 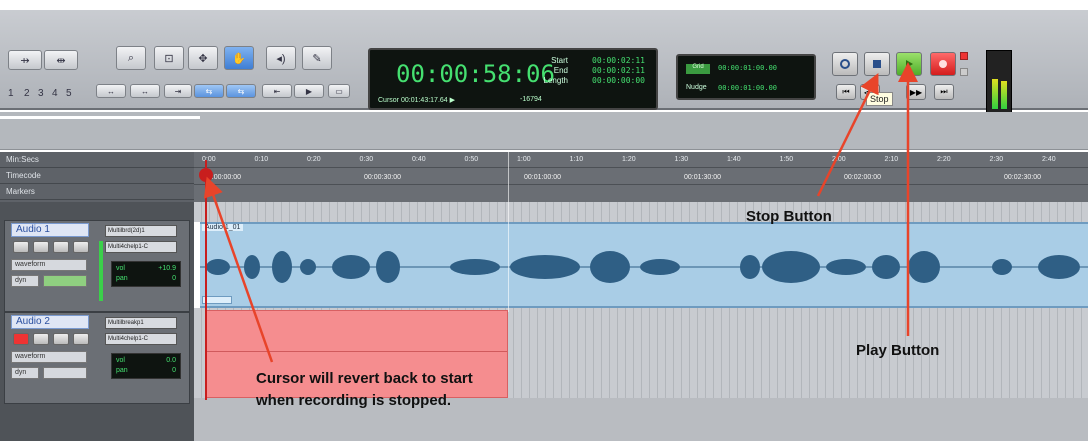 I want to click on grid-toggle: Grid, so click(x=698, y=69).